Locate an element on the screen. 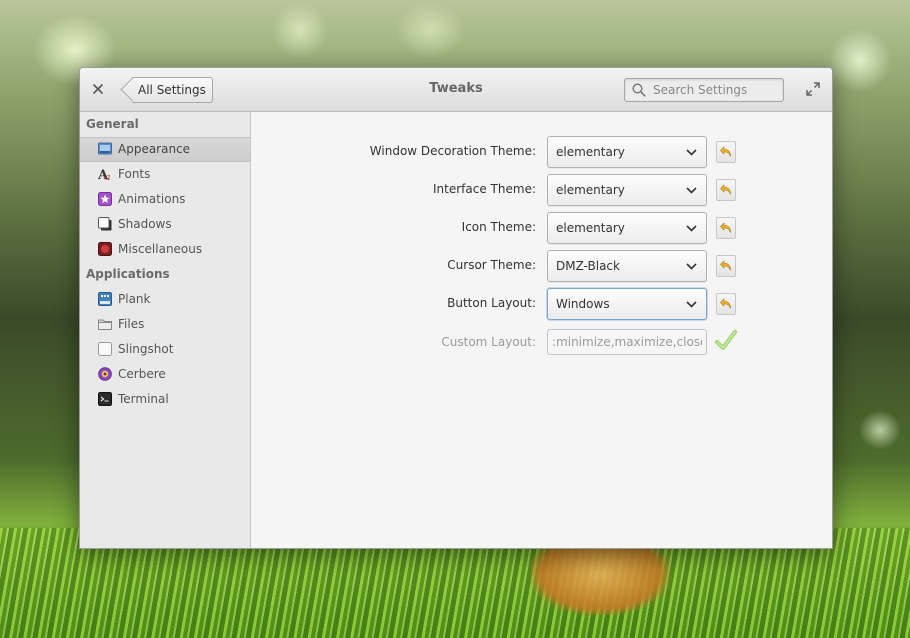 This screenshot has width=910, height=638. icon-theme-label: Icon Theme: is located at coordinates (498, 227).